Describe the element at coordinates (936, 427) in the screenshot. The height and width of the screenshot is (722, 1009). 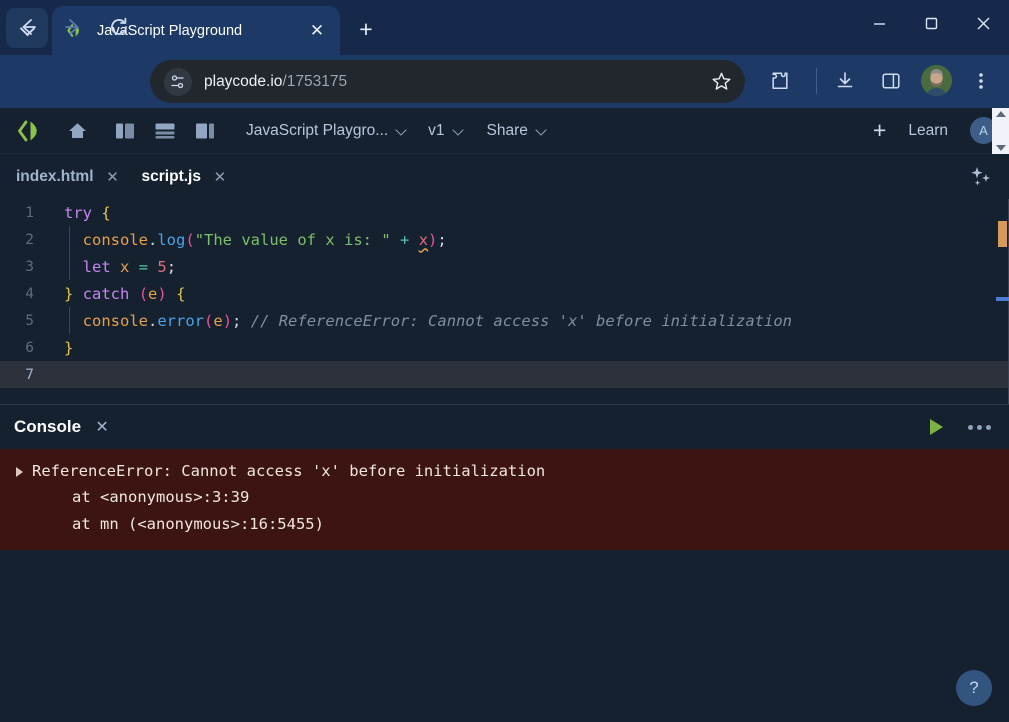
I see `run-play-icon` at that location.